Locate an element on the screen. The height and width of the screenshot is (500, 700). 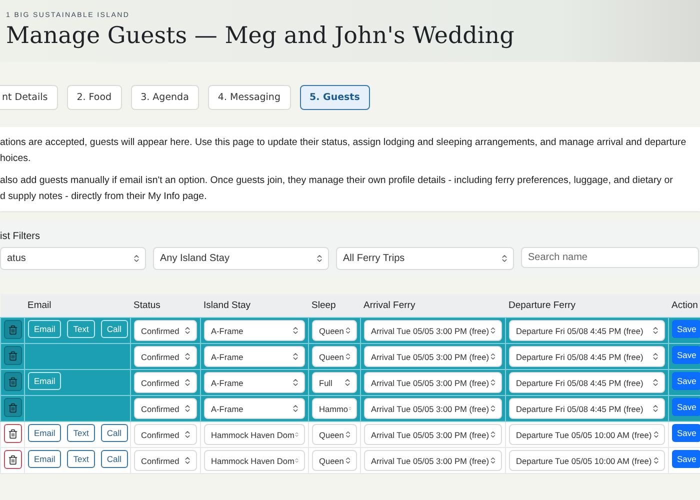
guest-row: Email Text Call Confirmed A-Frame Queen Arrival Tue 05/05 3:00 PM (free) Departure Fri 05/08 4:45 PM (free) Save is located at coordinates (350, 331).